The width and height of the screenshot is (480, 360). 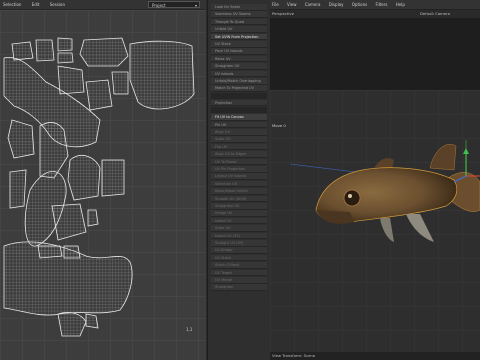 What do you see at coordinates (239, 14) in the screenshot?
I see `tool-button: Seamless UV Seams` at bounding box center [239, 14].